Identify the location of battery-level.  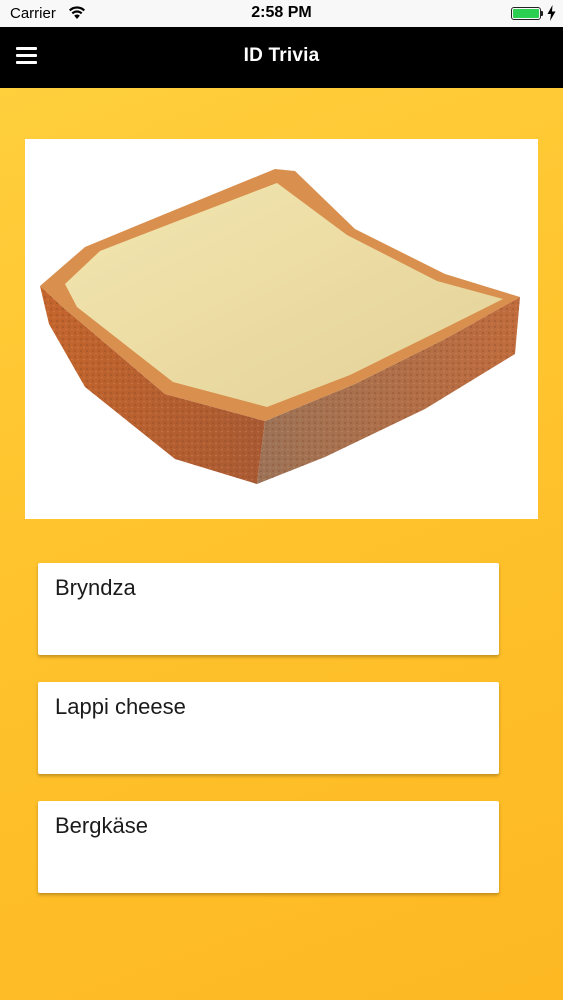
(526, 13).